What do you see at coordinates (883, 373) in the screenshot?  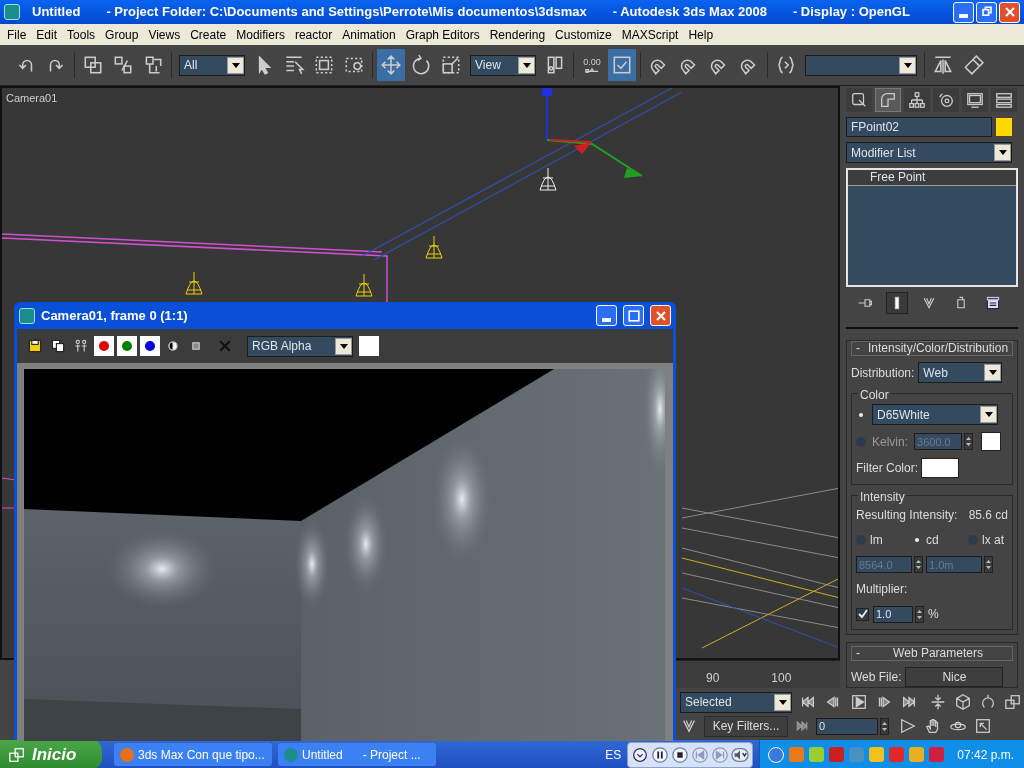 I see `field-label: Distribution:` at bounding box center [883, 373].